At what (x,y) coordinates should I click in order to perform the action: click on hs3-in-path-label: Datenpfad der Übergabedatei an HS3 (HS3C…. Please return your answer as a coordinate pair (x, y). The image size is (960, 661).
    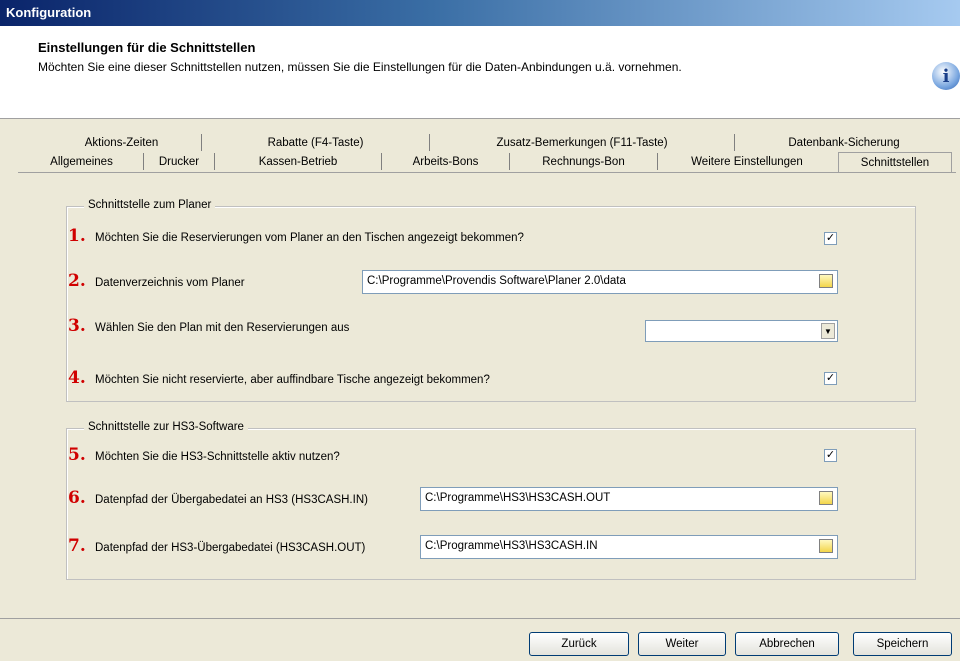
    Looking at the image, I should click on (231, 500).